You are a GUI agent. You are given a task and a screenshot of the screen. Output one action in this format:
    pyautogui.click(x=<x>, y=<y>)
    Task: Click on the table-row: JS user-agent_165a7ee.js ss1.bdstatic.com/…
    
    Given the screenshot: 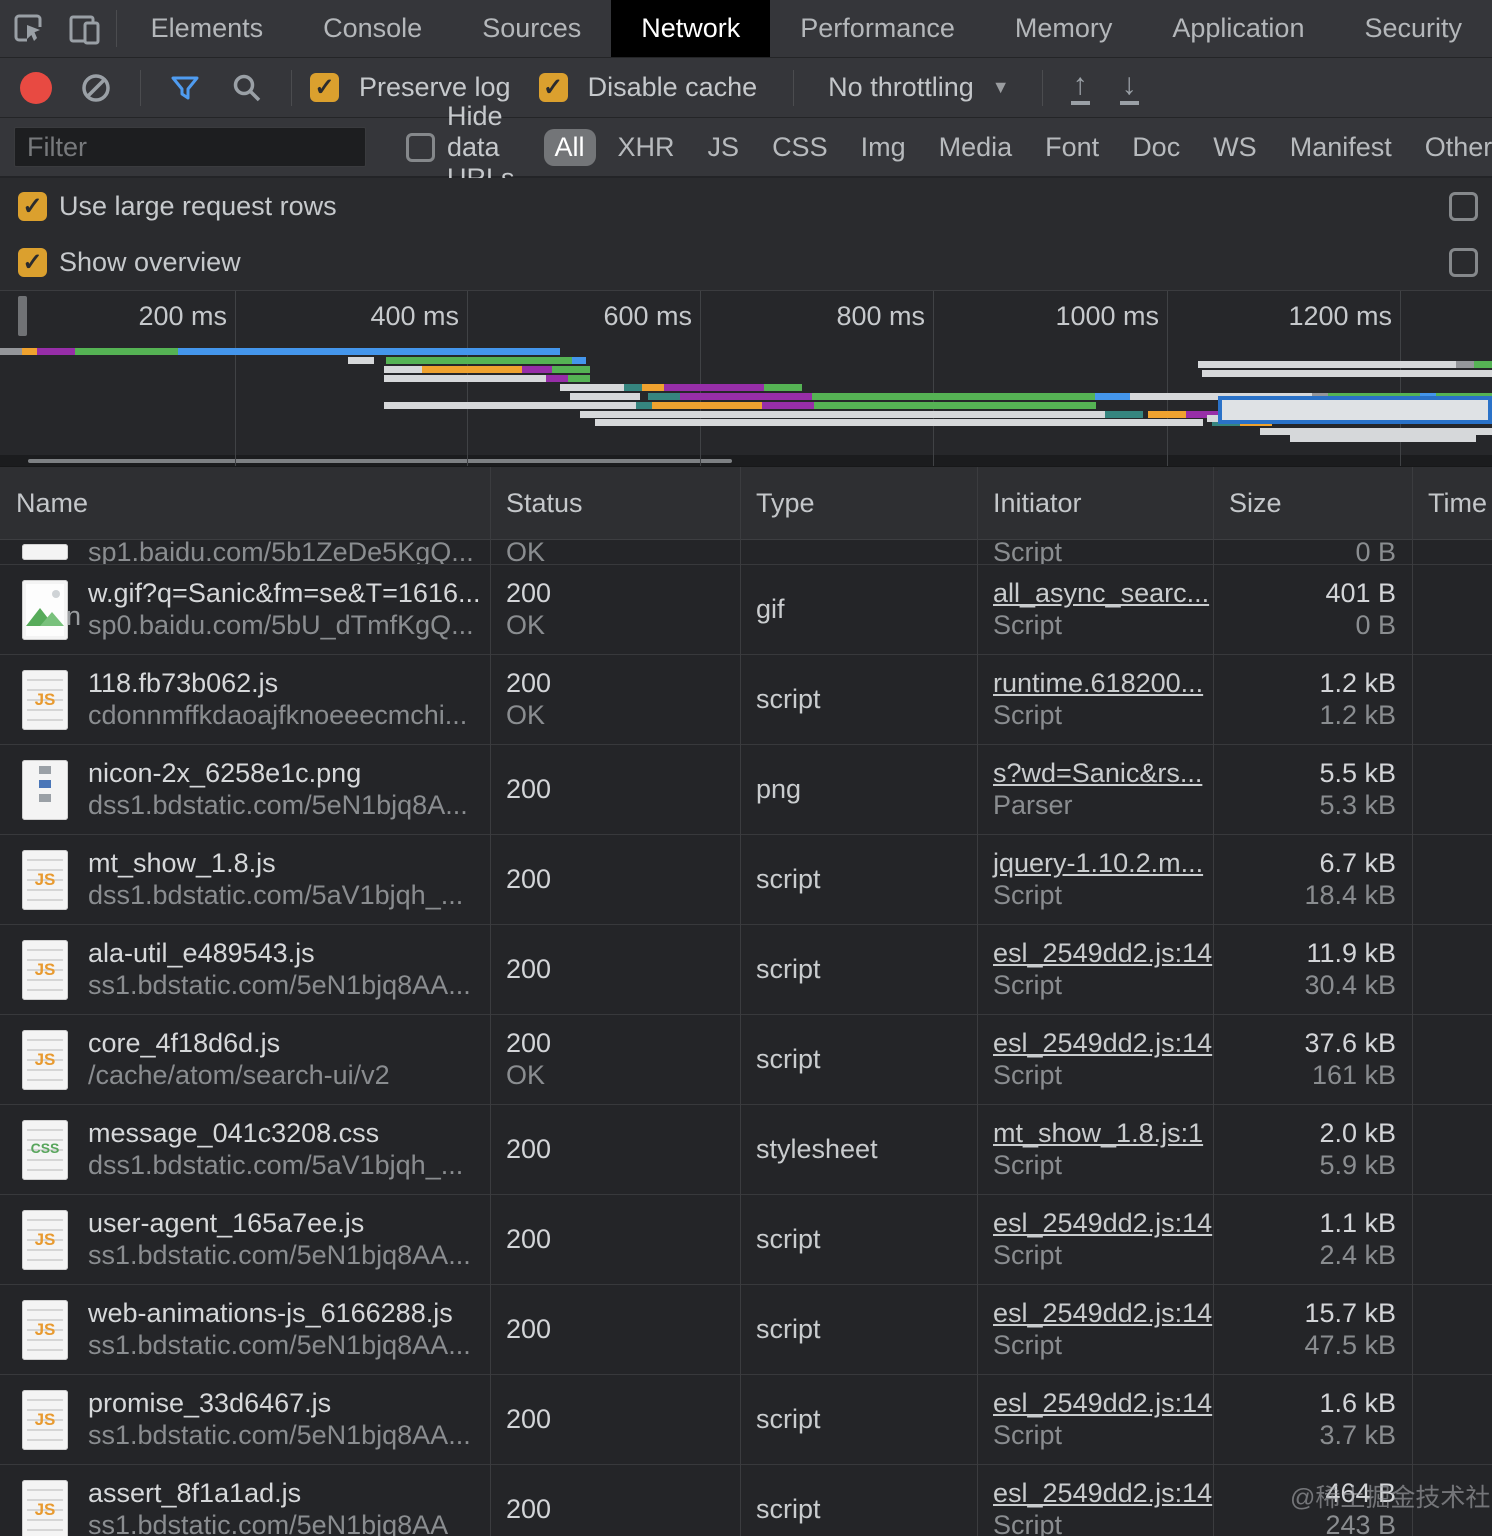 What is the action you would take?
    pyautogui.click(x=746, y=1240)
    